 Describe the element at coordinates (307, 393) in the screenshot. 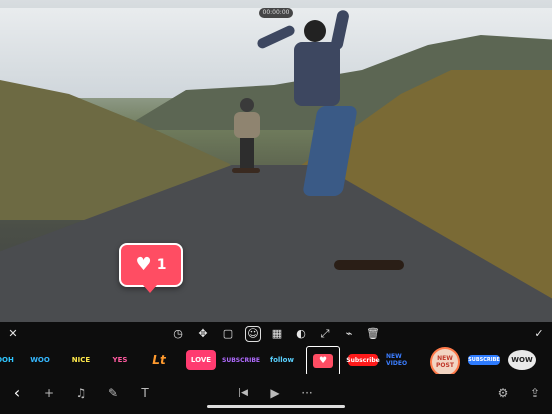

I see `more-icon: ···` at that location.